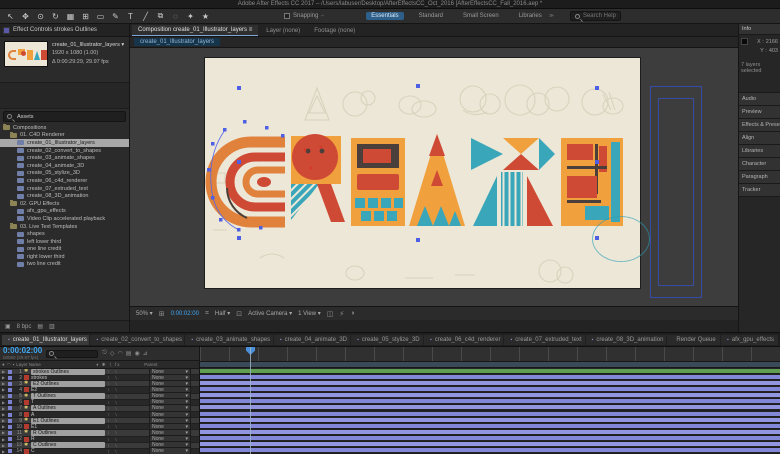 The height and width of the screenshot is (454, 780). Describe the element at coordinates (759, 112) in the screenshot. I see `panel-section-tab: Preview` at that location.